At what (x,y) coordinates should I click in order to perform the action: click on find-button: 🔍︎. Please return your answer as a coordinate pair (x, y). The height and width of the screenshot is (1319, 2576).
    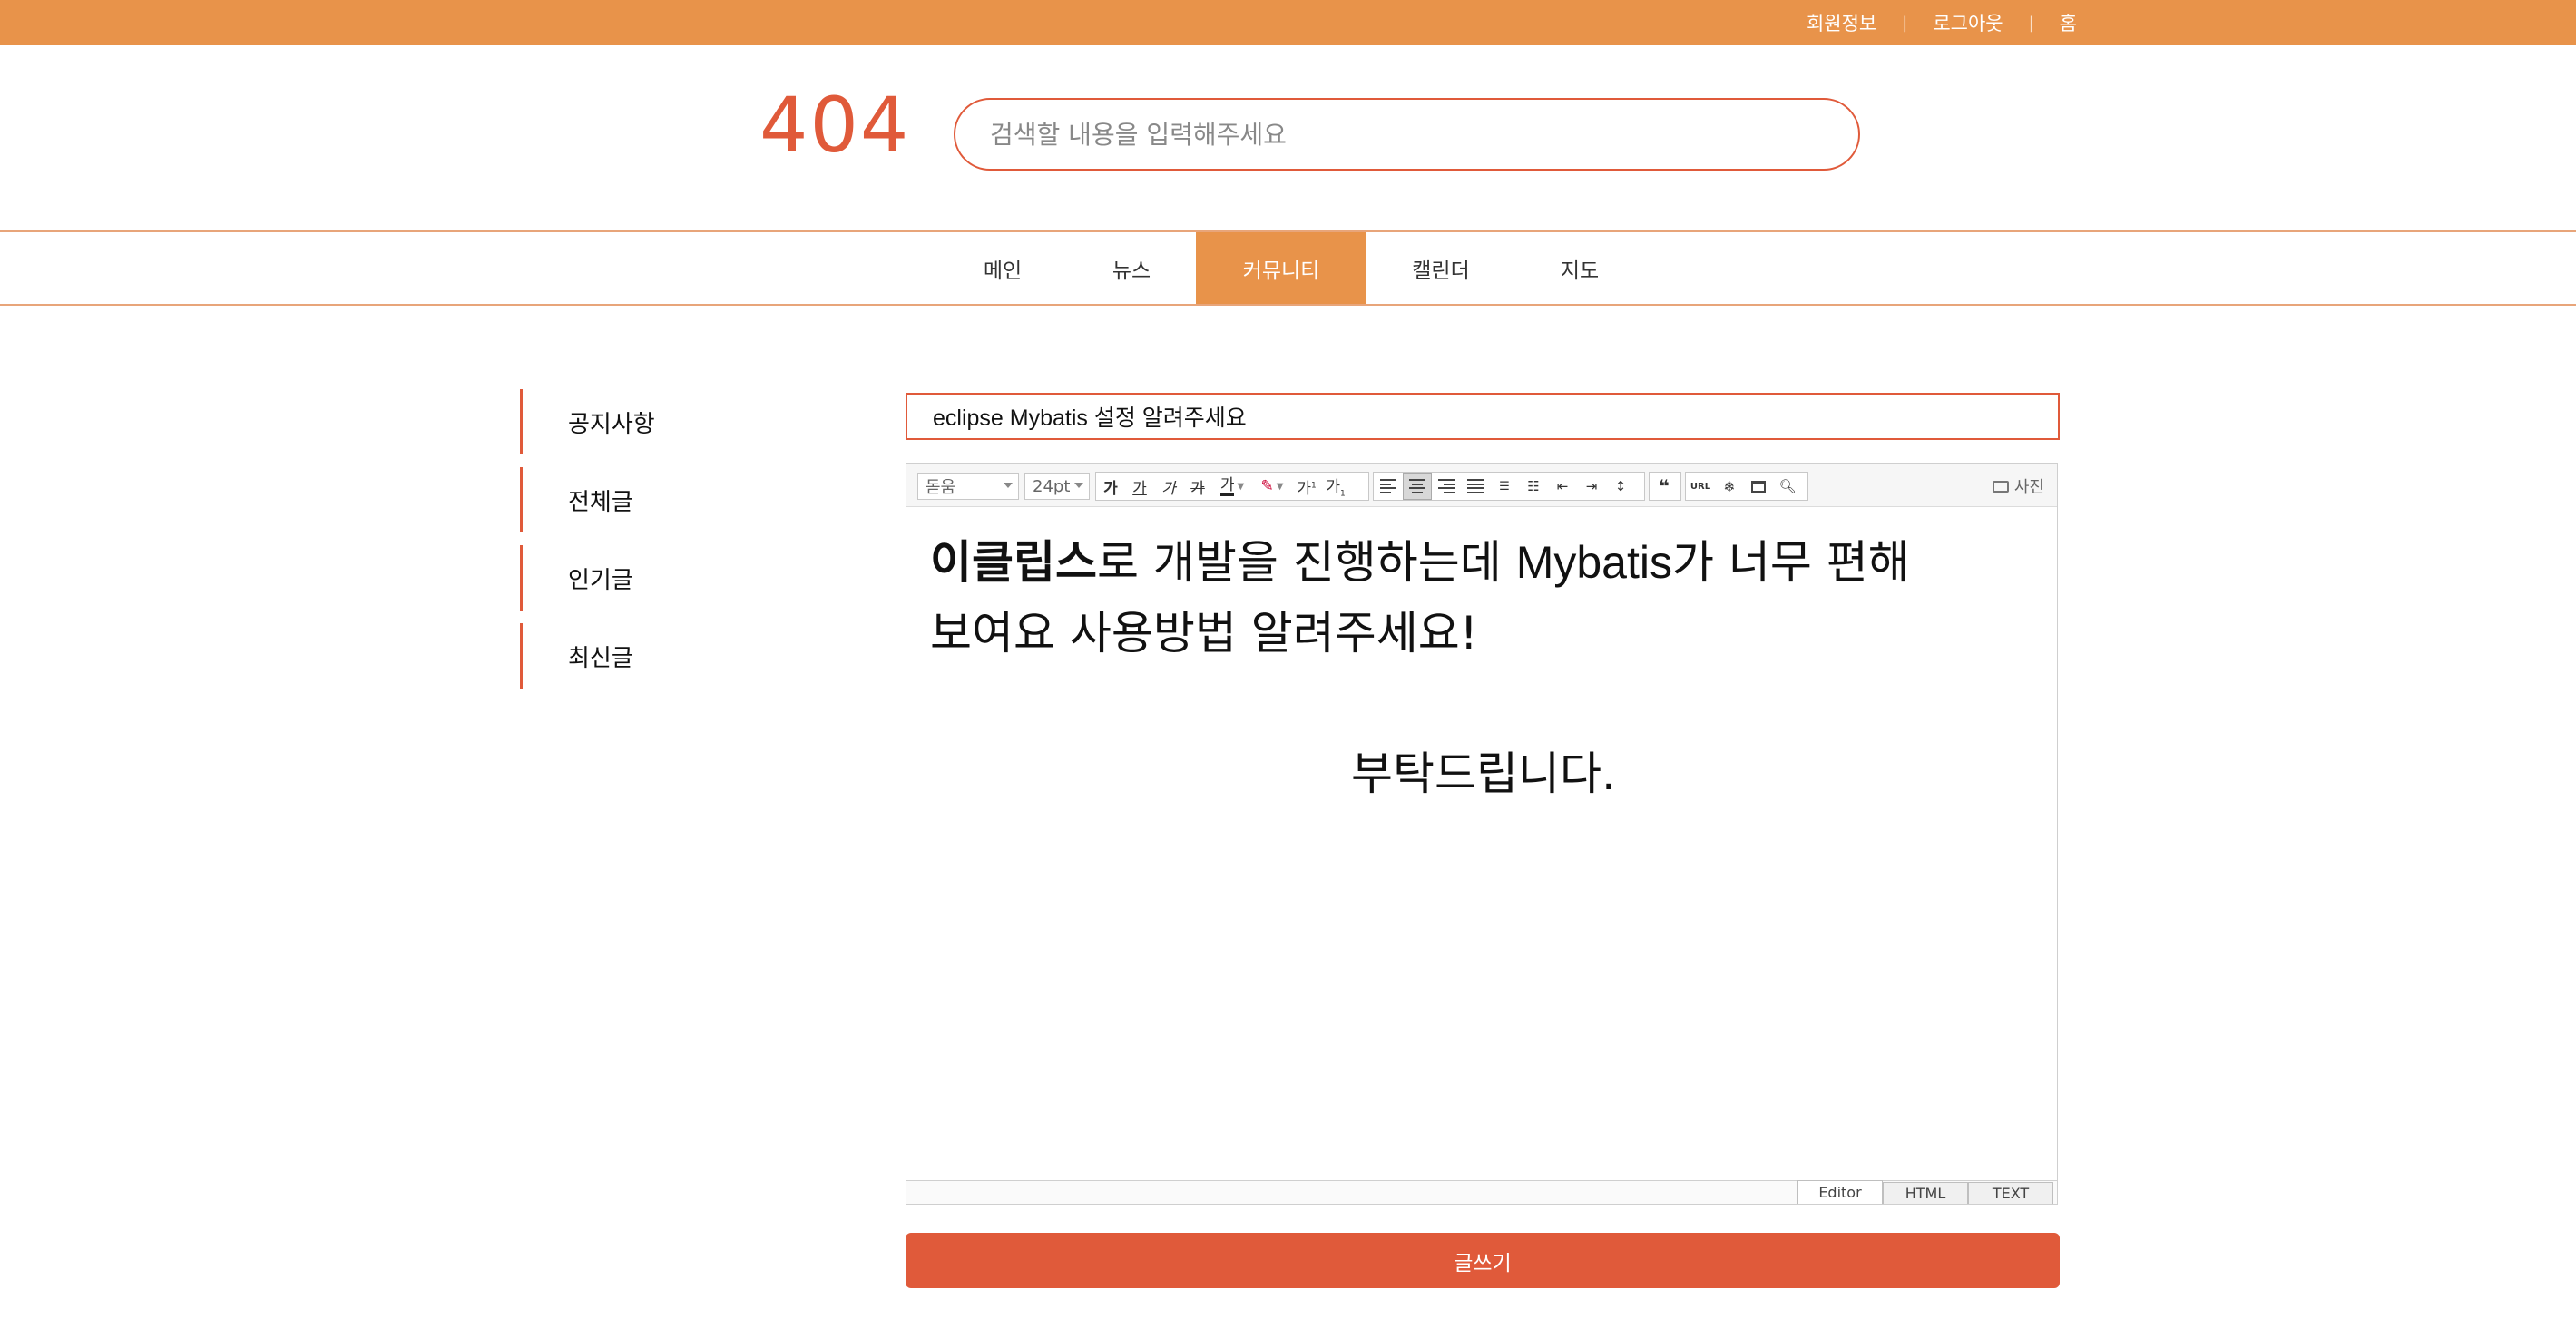
    Looking at the image, I should click on (1787, 486).